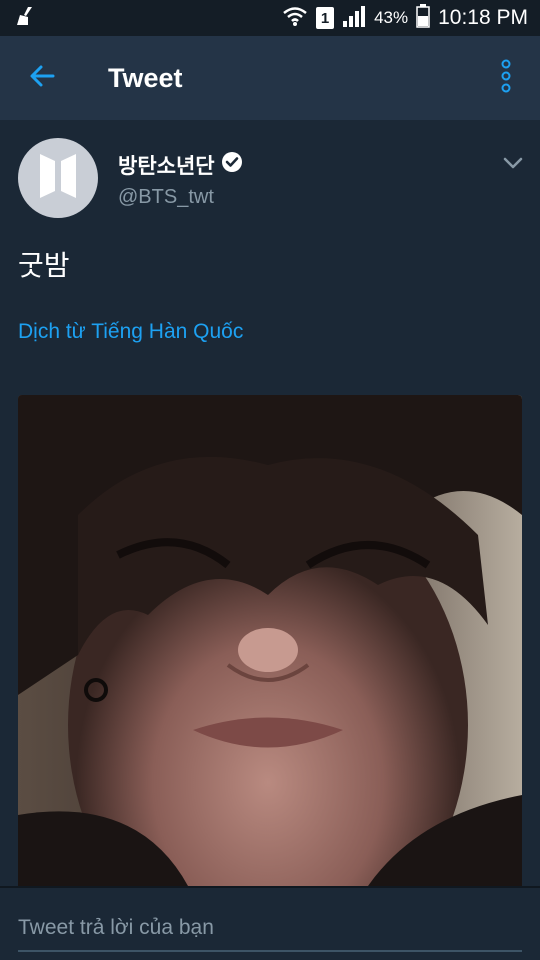 This screenshot has width=540, height=960. Describe the element at coordinates (270, 929) in the screenshot. I see `reply-input` at that location.